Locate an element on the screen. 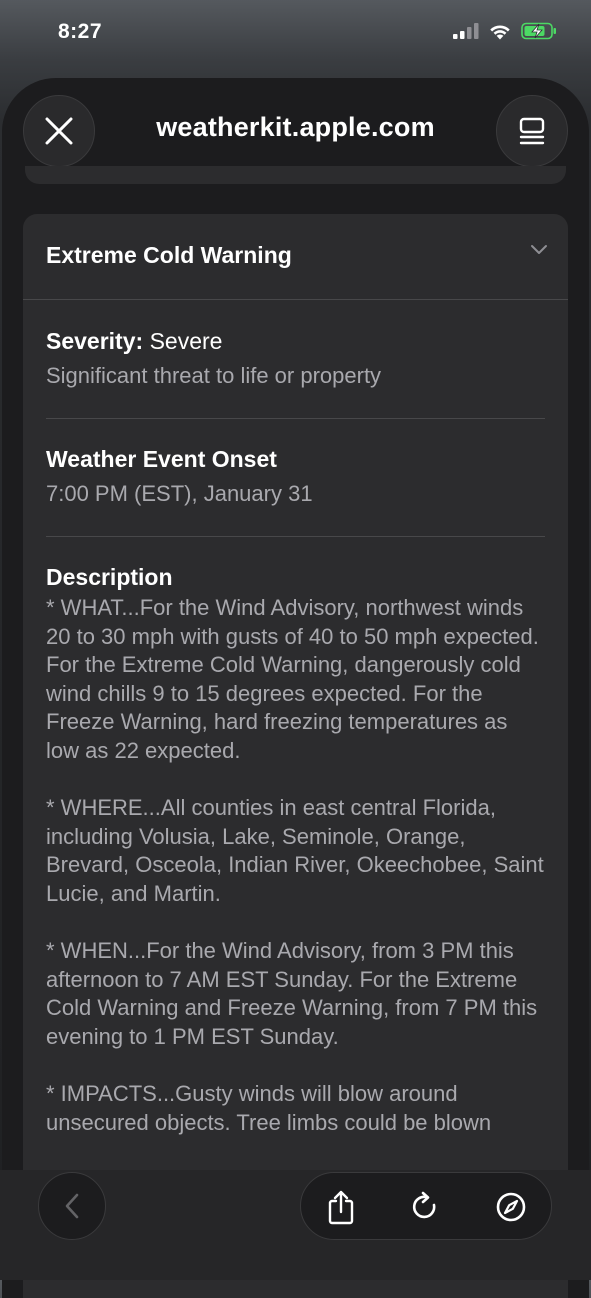 This screenshot has width=591, height=1298. reload-icon is located at coordinates (424, 1205).